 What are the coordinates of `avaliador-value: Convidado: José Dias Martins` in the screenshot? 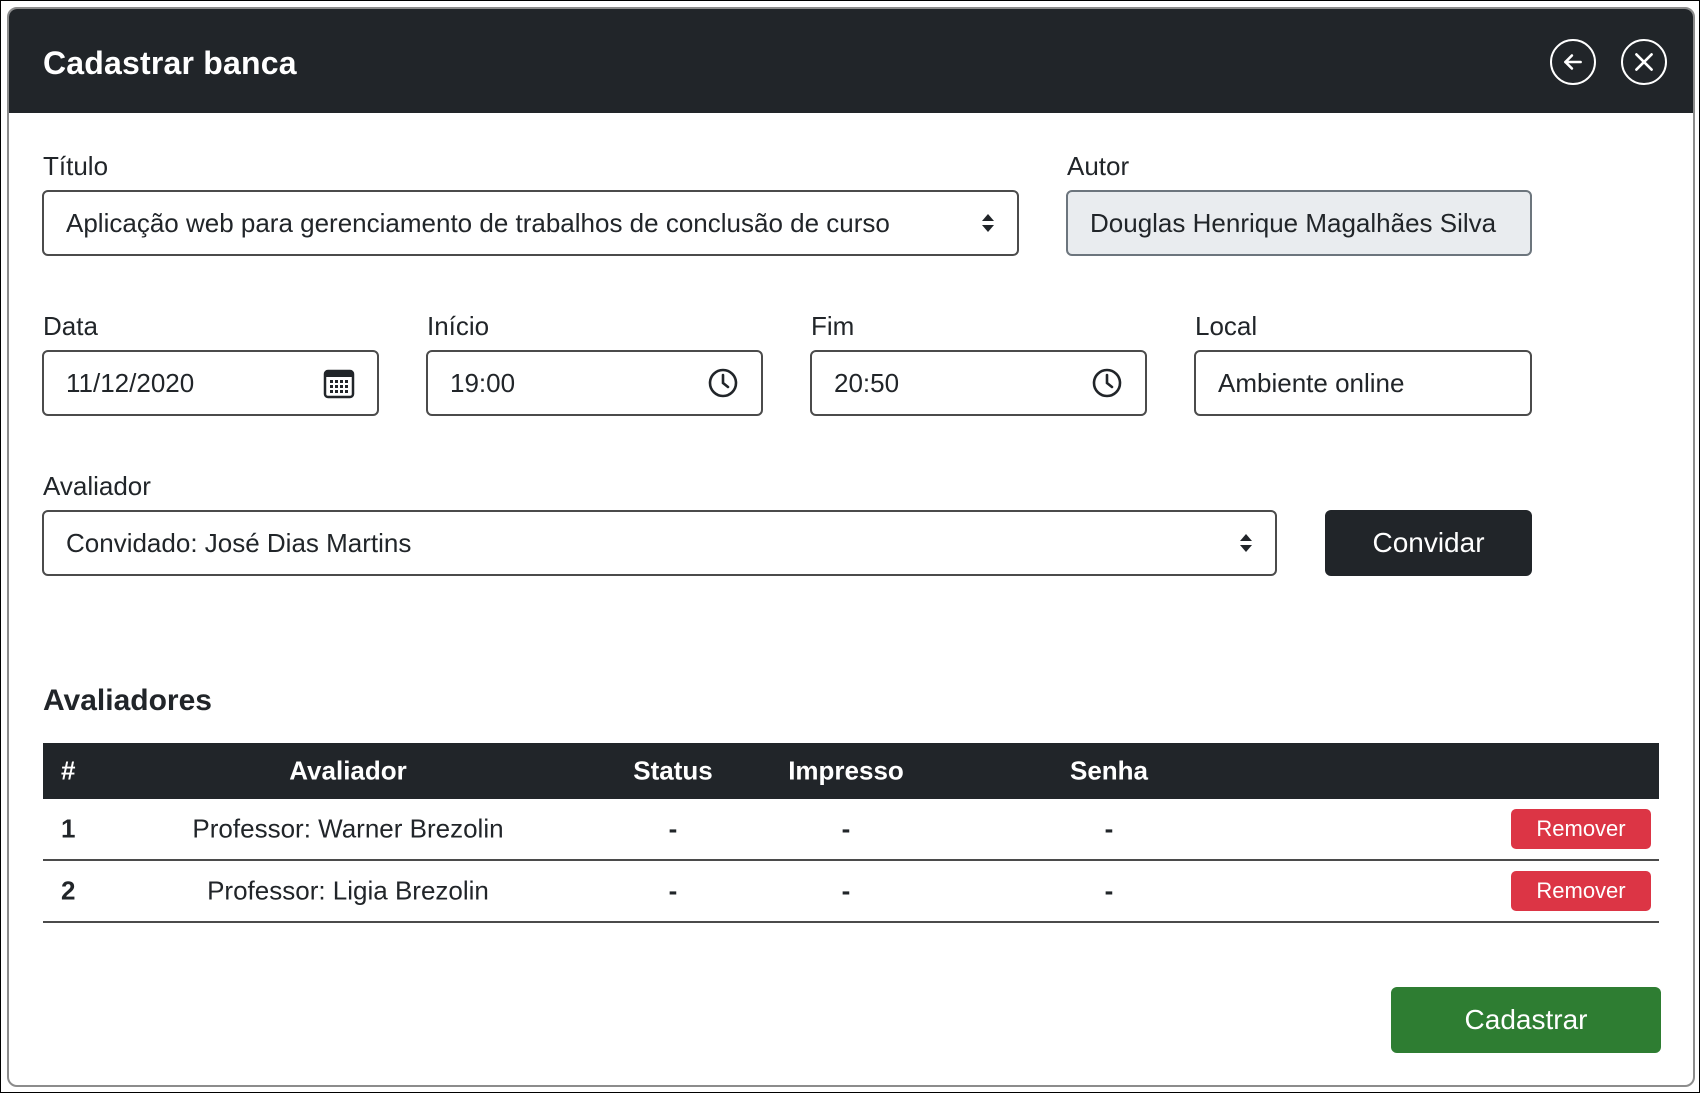 It's located at (239, 542).